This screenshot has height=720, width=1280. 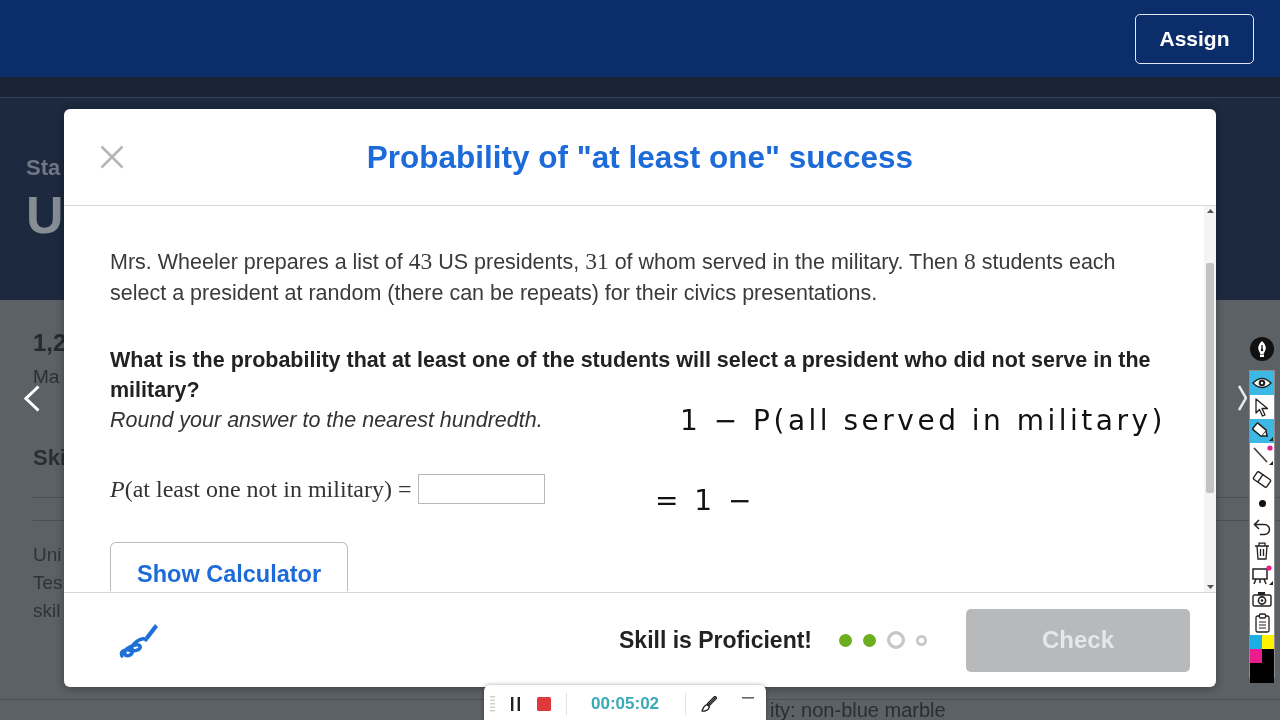 I want to click on minimize-icon, so click(x=748, y=698).